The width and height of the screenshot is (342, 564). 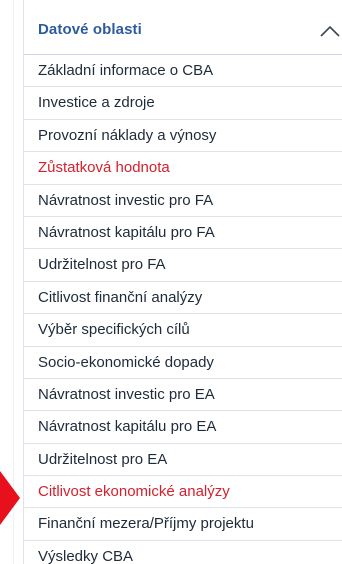 I want to click on list-item-label: Návratnost investic pro FA, so click(x=126, y=200).